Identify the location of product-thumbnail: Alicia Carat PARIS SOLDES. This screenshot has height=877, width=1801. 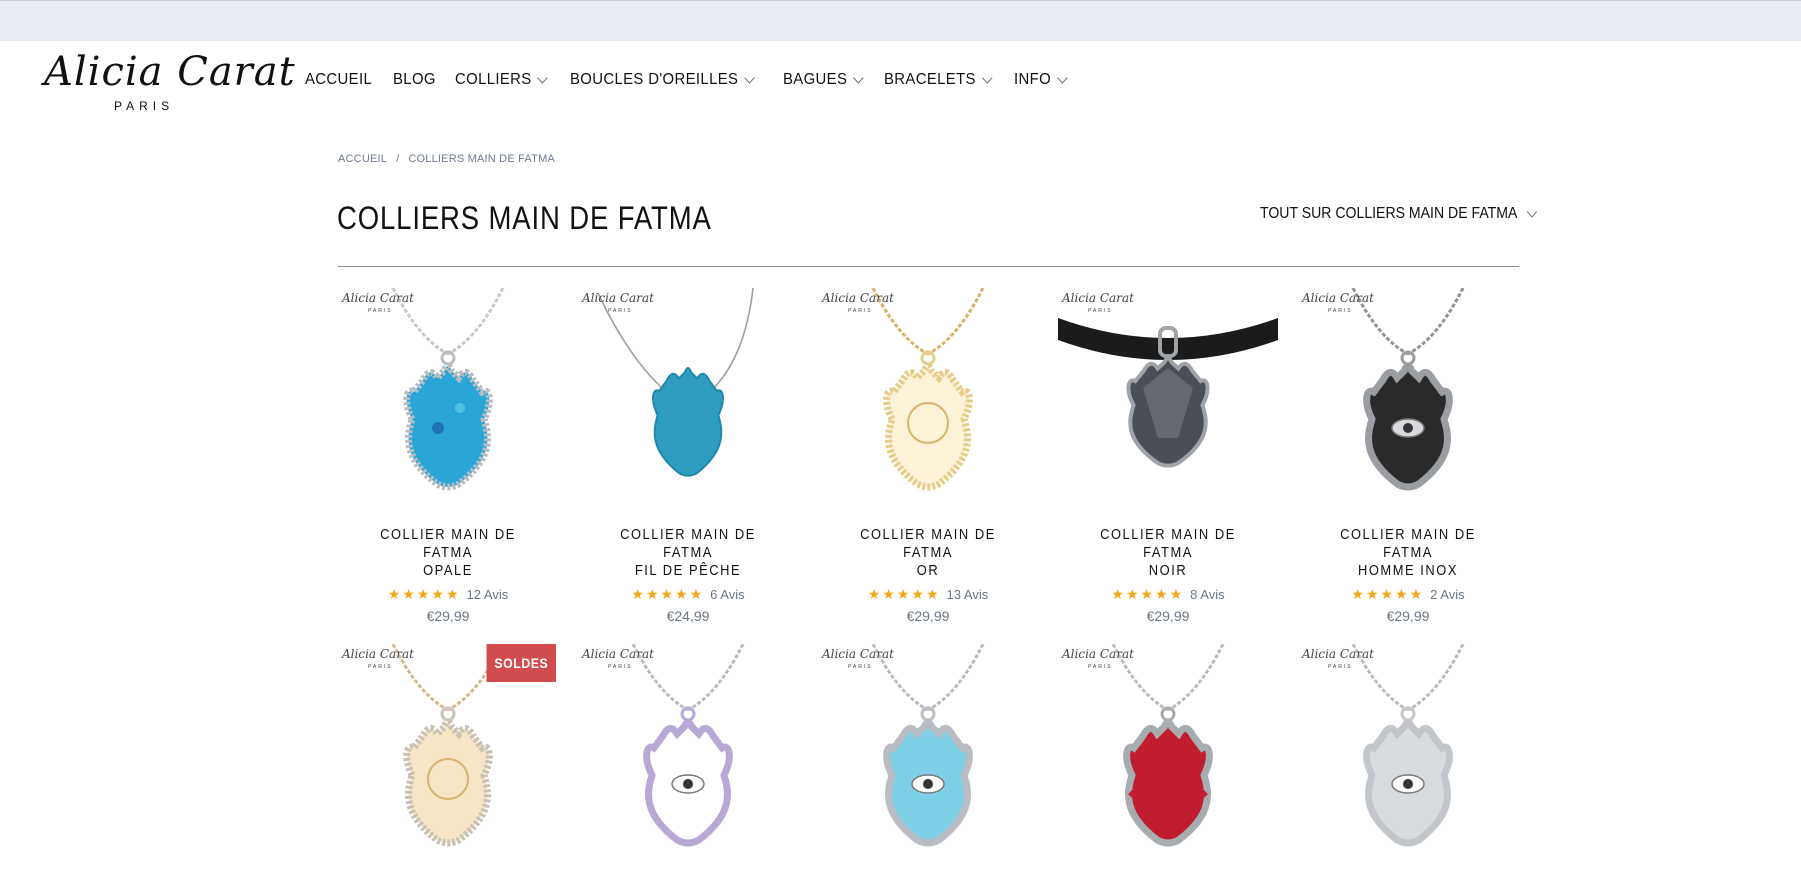
(448, 754).